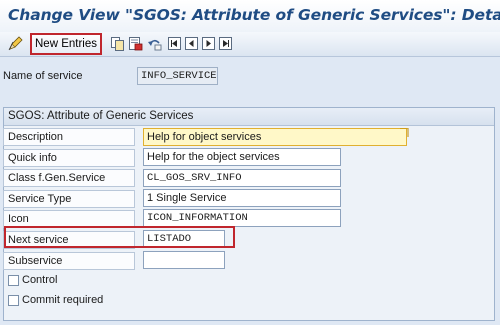 The image size is (500, 325). What do you see at coordinates (69, 261) in the screenshot?
I see `subservice-label: Subservice` at bounding box center [69, 261].